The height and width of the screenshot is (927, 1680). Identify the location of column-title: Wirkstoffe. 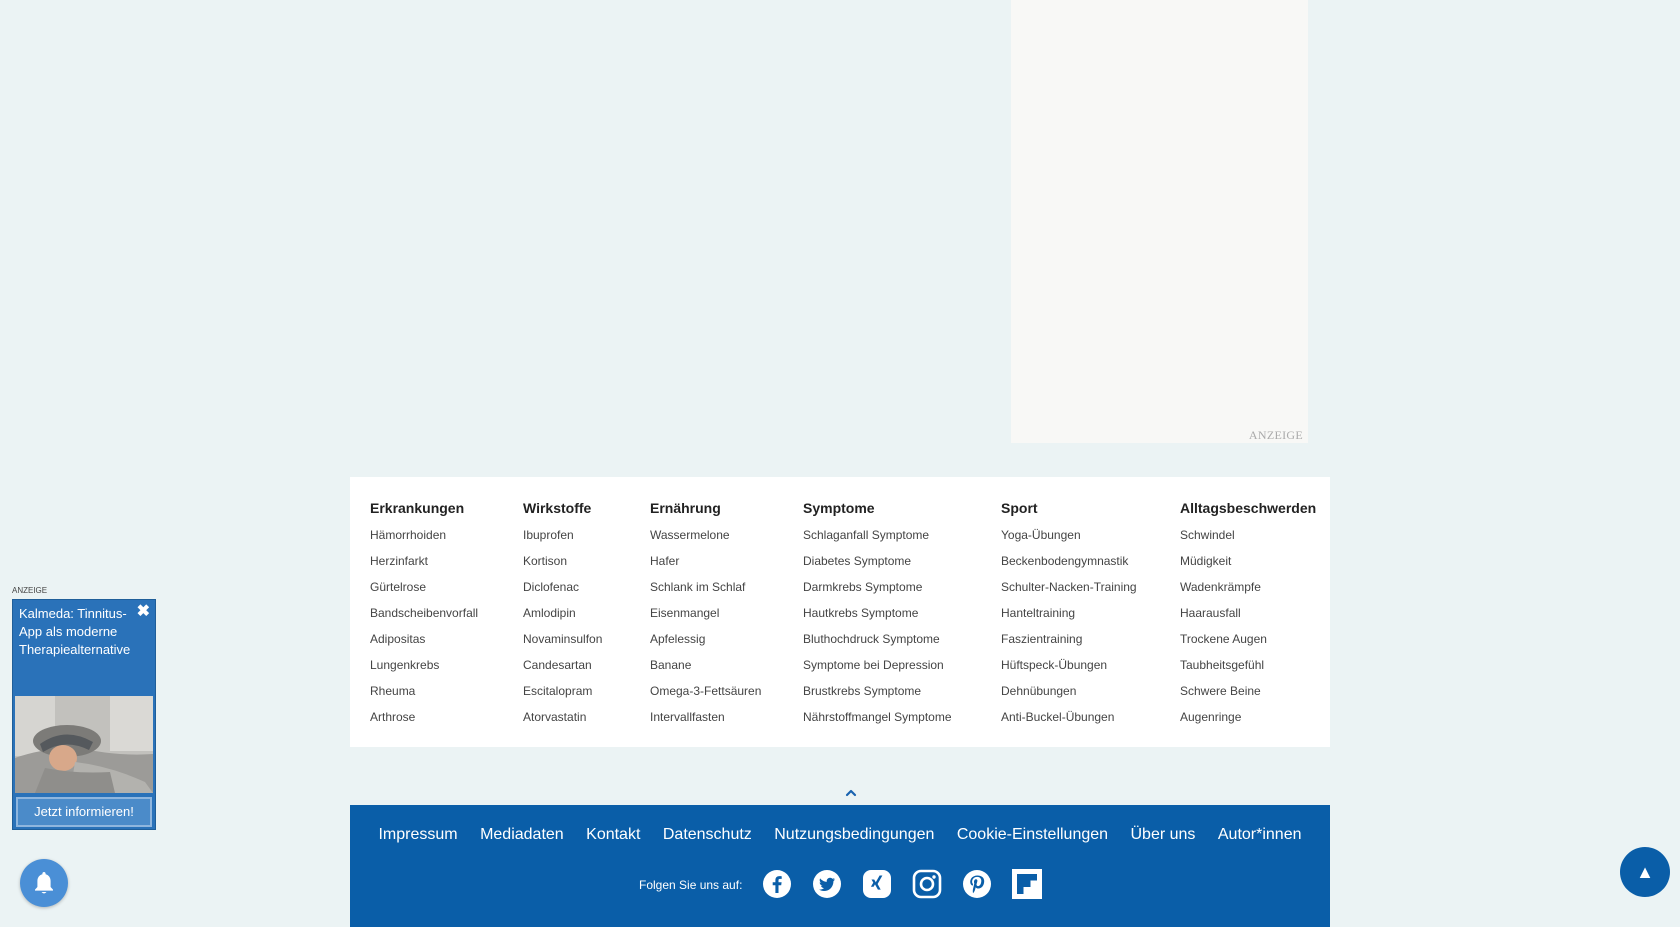
(557, 508).